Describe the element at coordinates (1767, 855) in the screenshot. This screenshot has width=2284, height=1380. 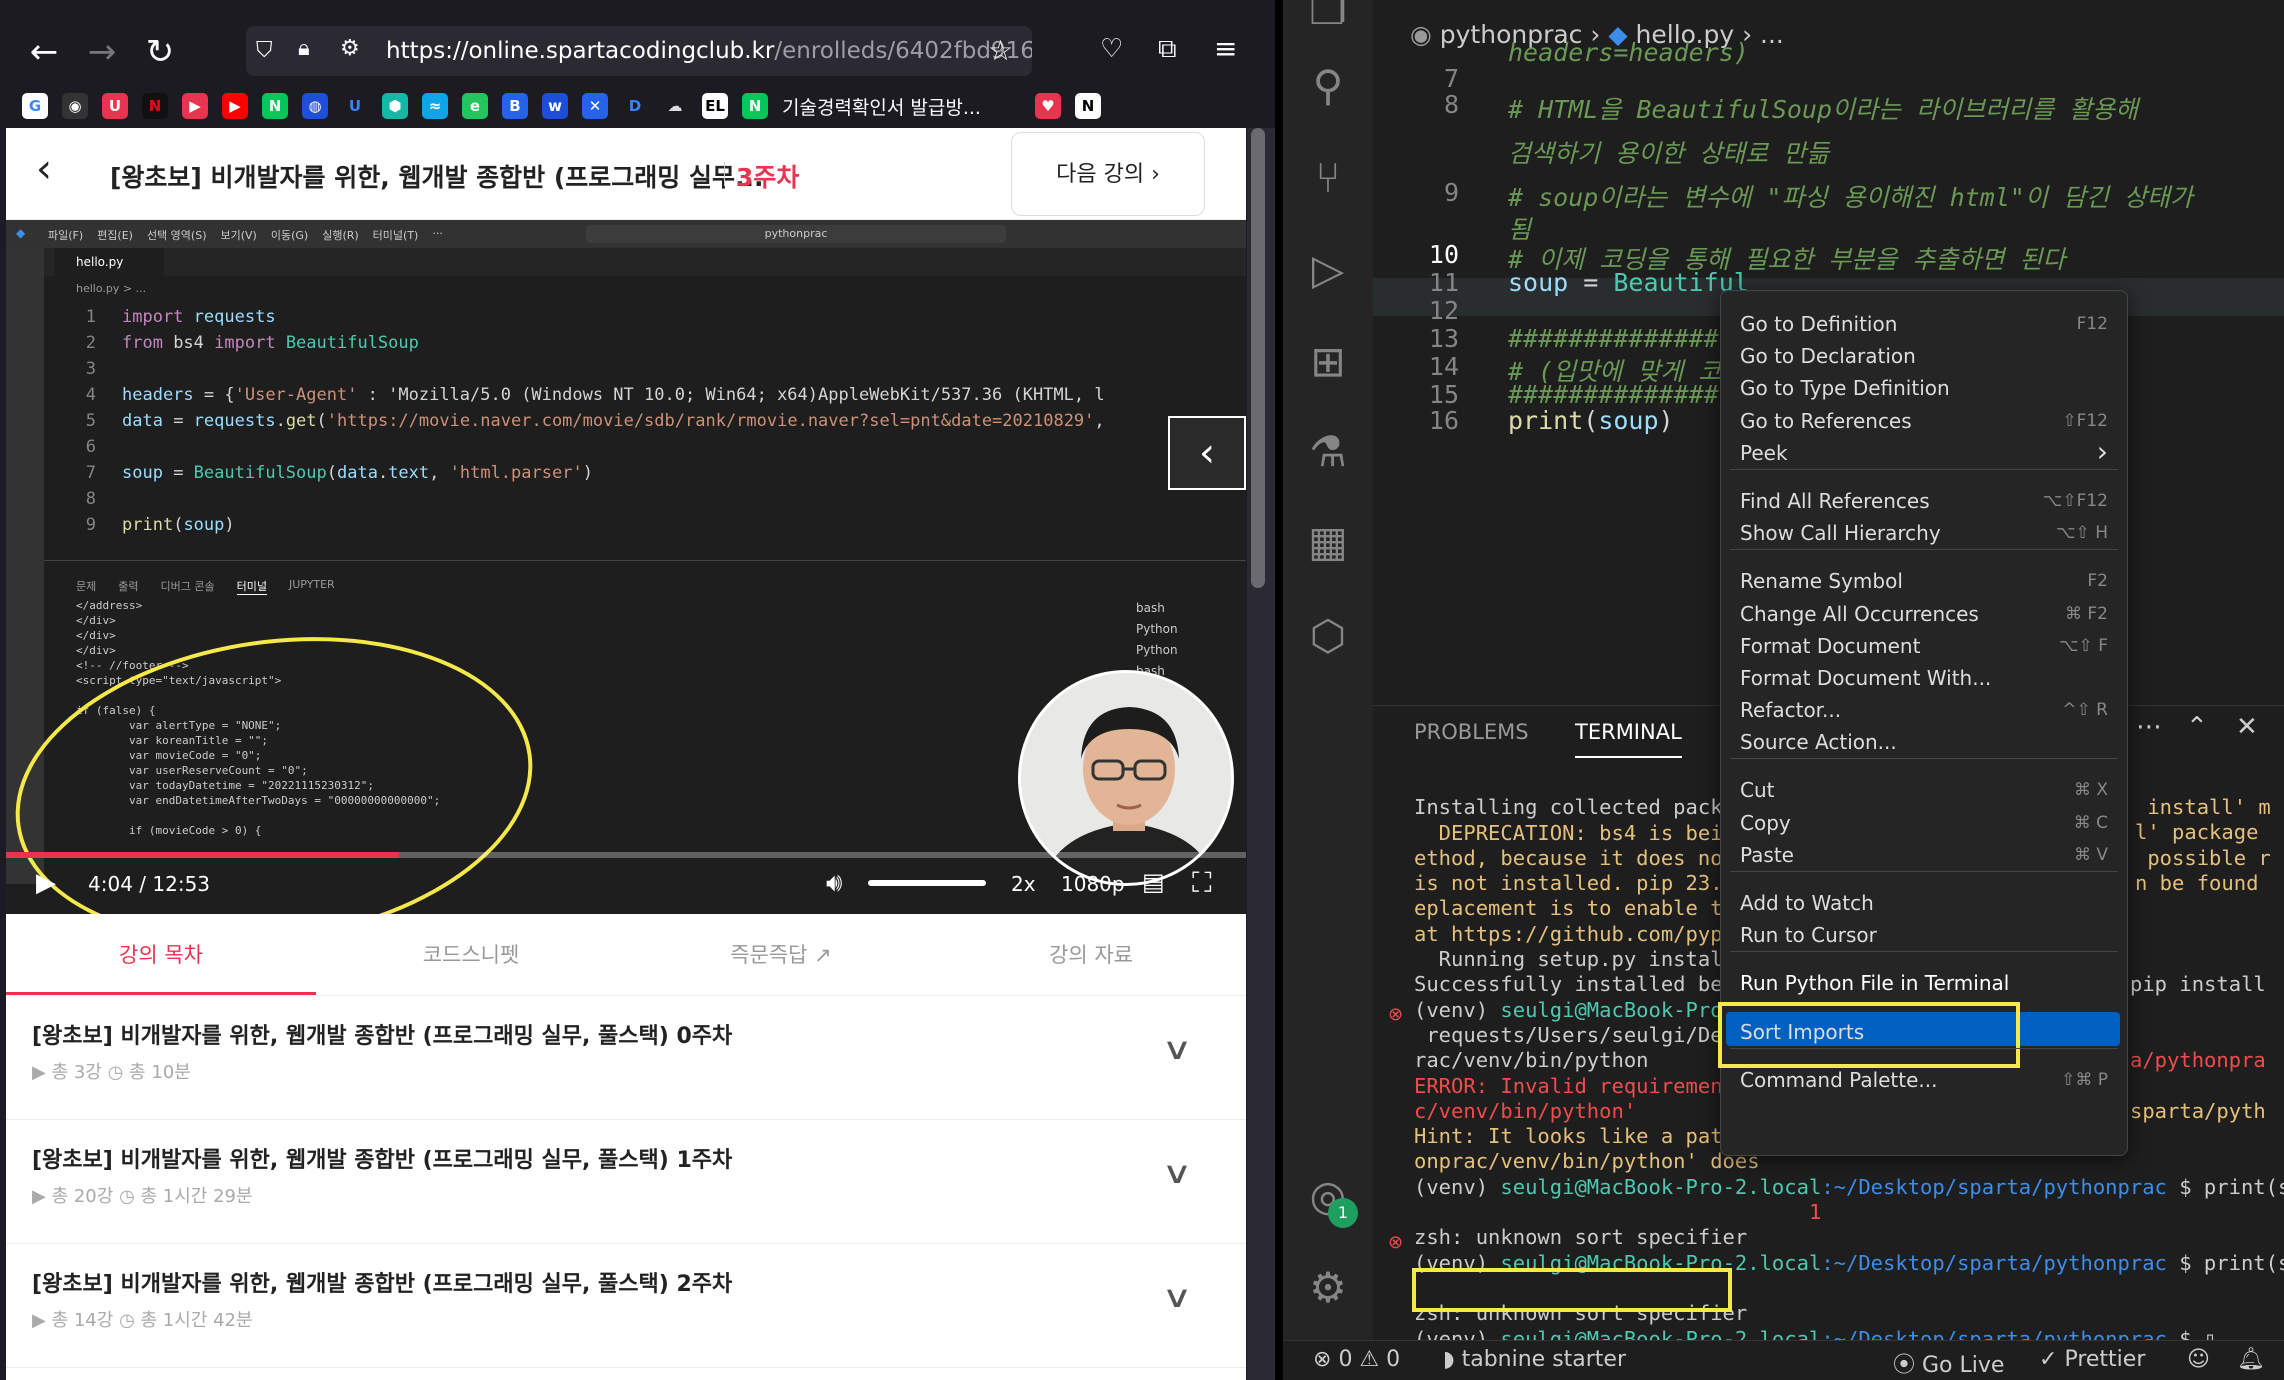
I see `menu-item: Paste` at that location.